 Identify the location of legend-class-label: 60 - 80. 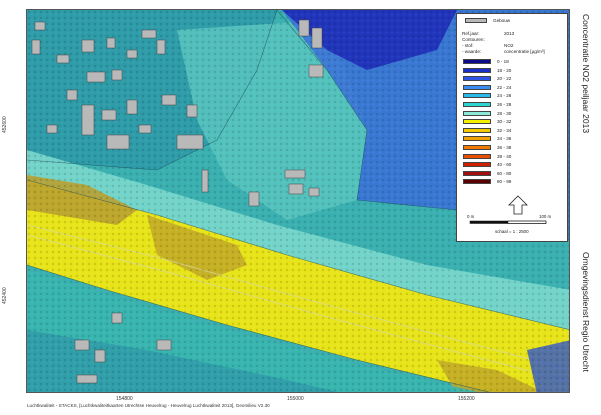
(504, 173).